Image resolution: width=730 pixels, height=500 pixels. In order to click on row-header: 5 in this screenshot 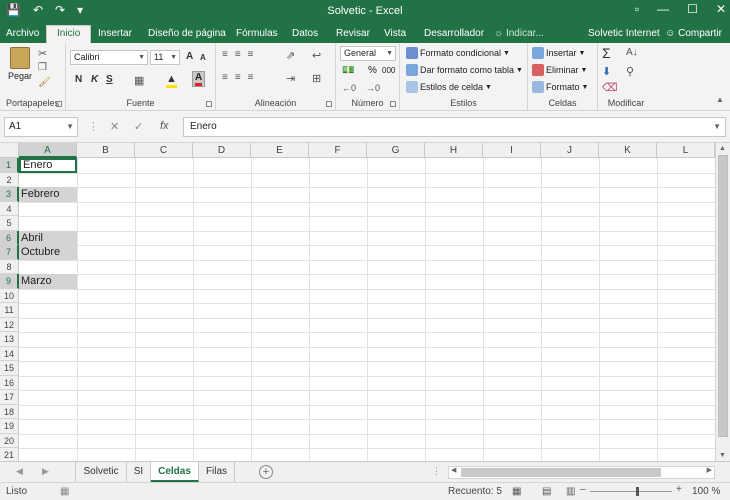, I will do `click(9, 223)`.